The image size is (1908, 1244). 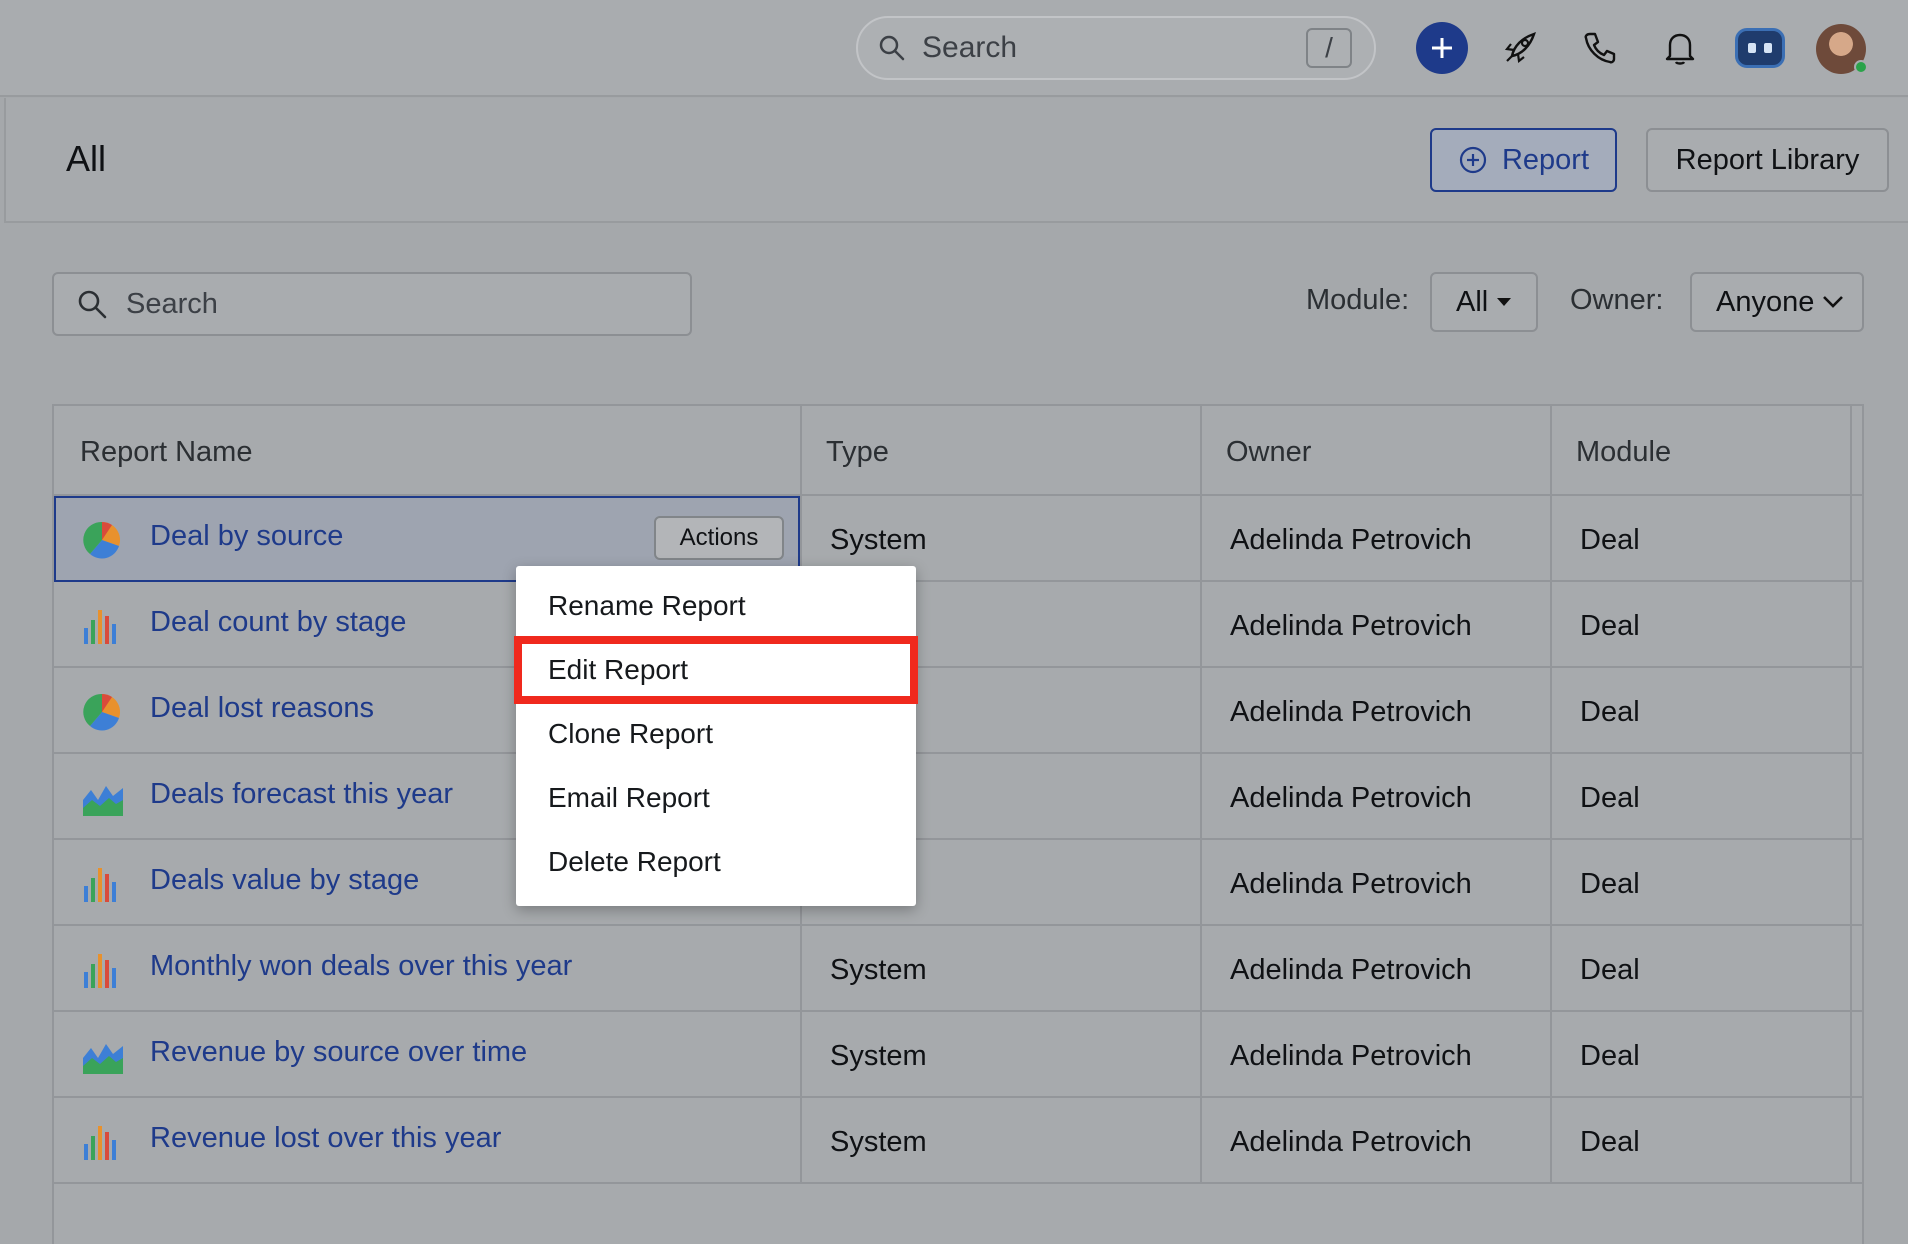 I want to click on table-header: Report Name Type Owner Module, so click(x=958, y=451).